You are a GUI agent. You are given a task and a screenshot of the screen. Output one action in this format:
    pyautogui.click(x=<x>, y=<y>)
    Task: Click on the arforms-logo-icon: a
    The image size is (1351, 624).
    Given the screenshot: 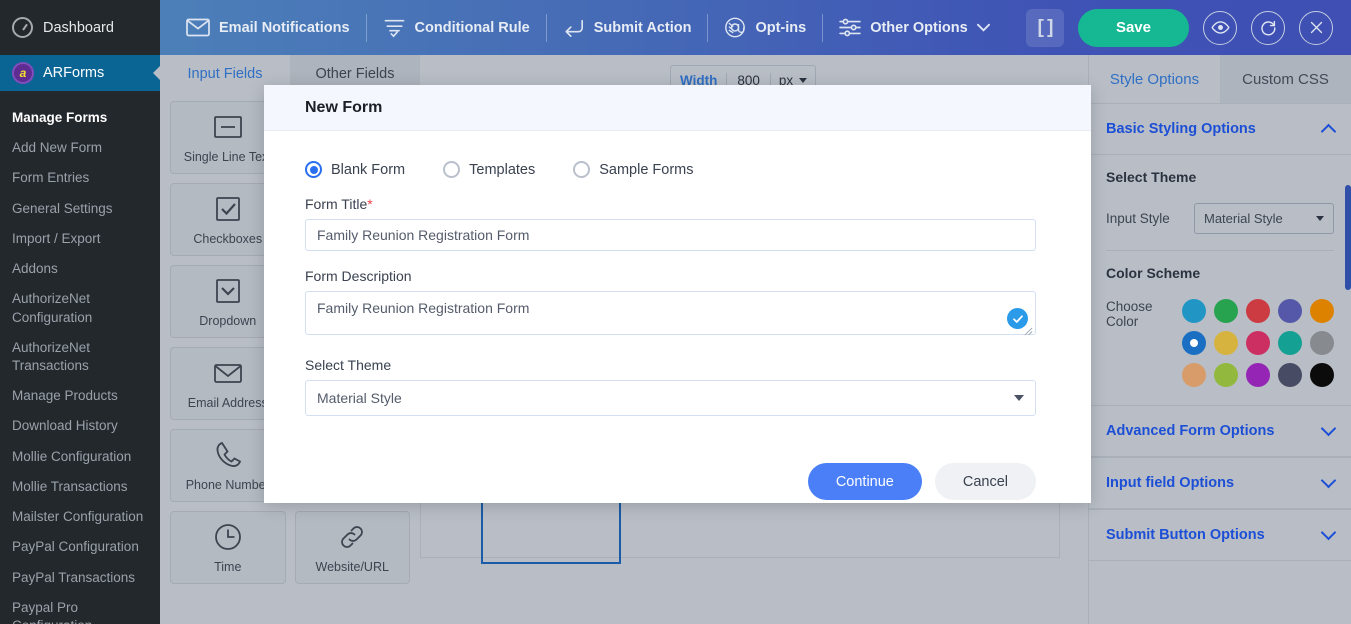 What is the action you would take?
    pyautogui.click(x=23, y=73)
    